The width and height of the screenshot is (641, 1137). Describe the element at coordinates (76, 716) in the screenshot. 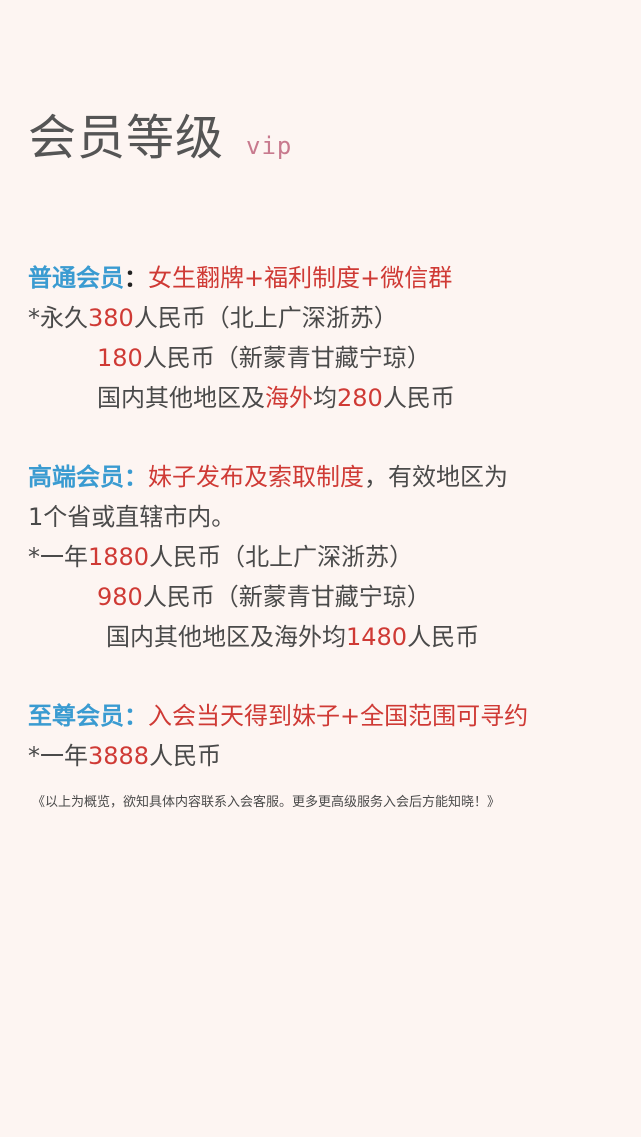

I see `supreme-tier-name: 至尊会员` at that location.